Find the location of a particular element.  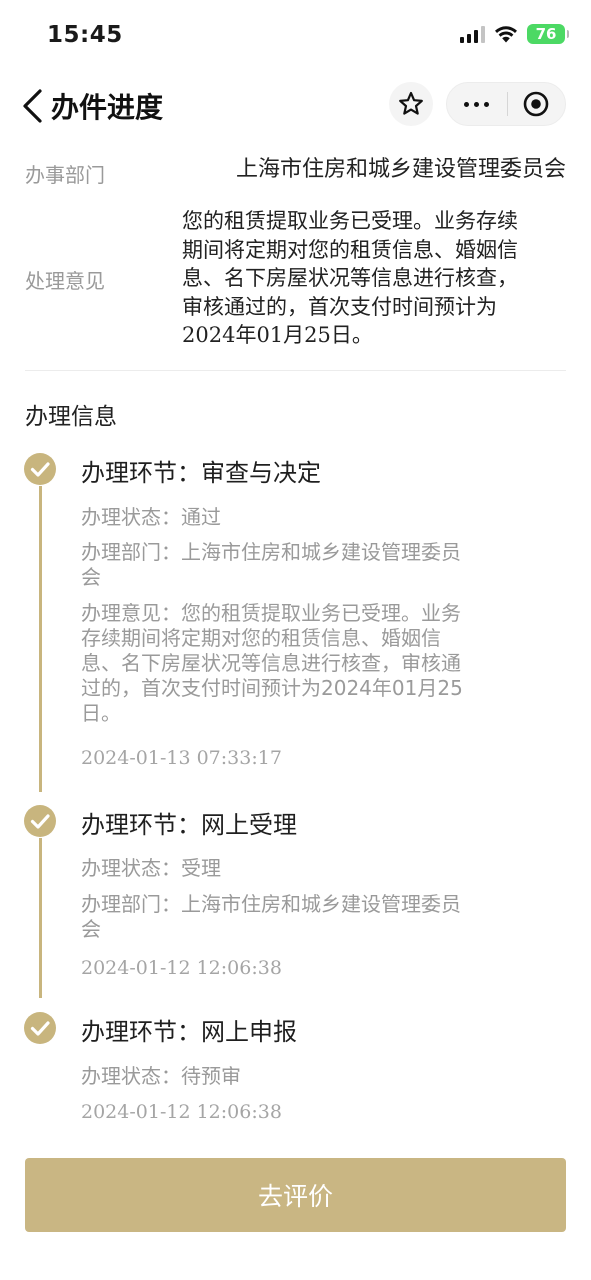

opinion-line: 审核通过的，首次支付时间预计为 is located at coordinates (339, 306).